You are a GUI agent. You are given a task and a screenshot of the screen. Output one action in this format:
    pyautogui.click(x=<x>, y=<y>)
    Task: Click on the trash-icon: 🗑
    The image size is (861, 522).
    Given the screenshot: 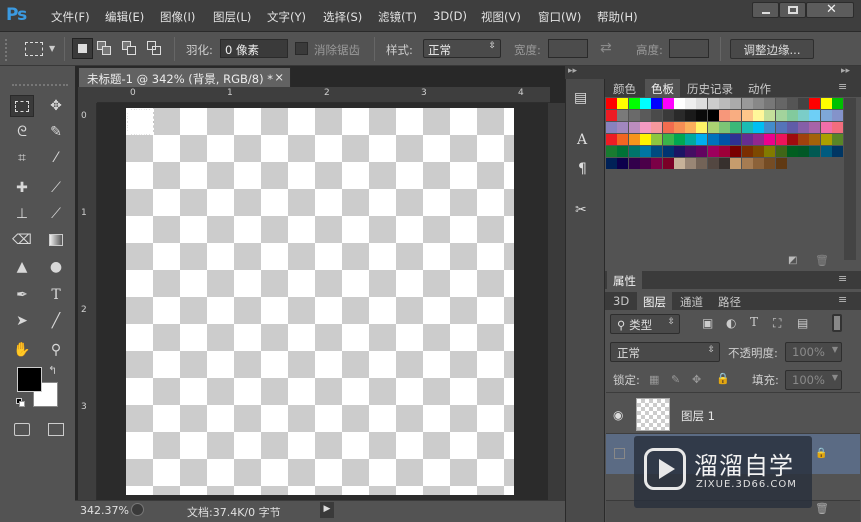 What is the action you would take?
    pyautogui.click(x=822, y=508)
    